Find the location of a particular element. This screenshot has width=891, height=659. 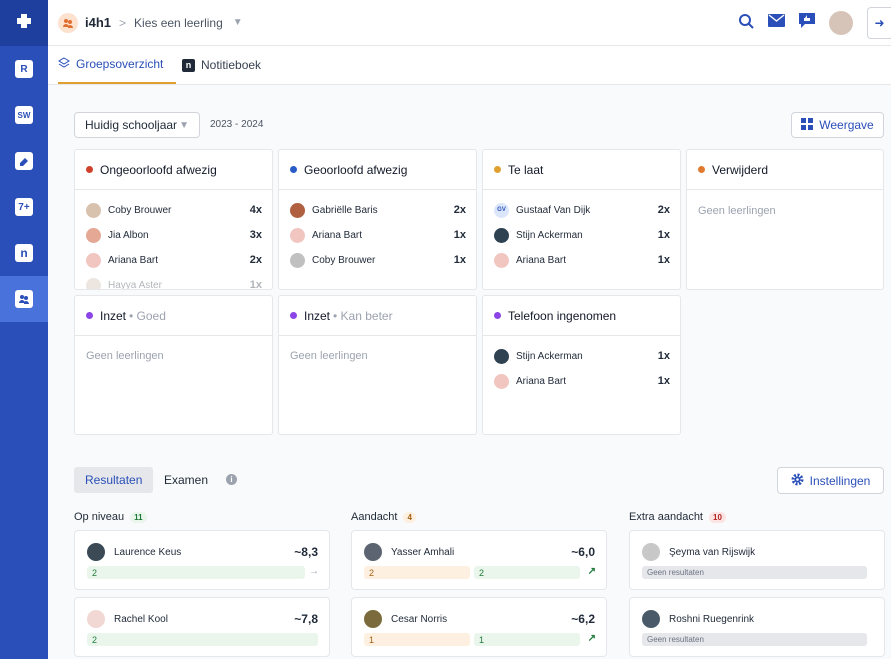

result-bar: 1 is located at coordinates (417, 639).